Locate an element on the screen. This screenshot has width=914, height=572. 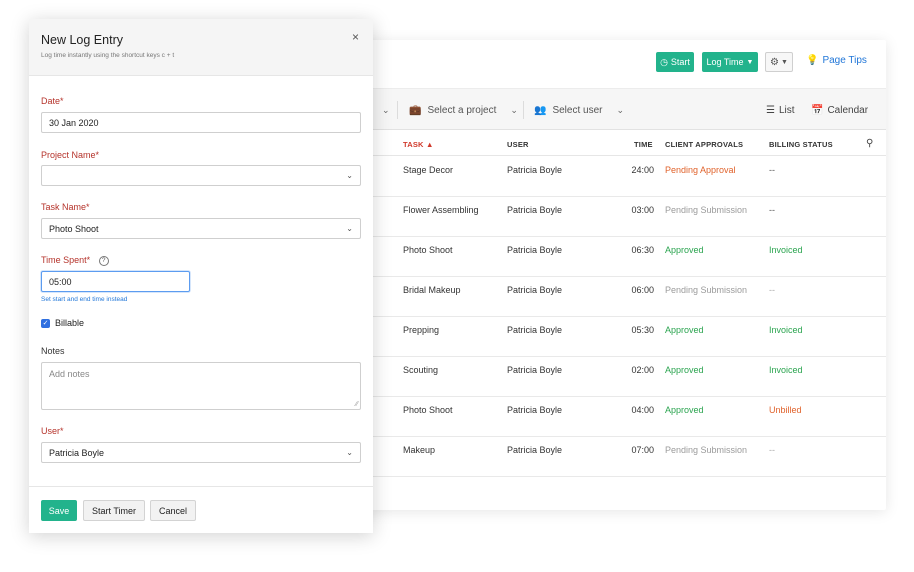
page-tips-link: 💡 Page Tips is located at coordinates (836, 60).